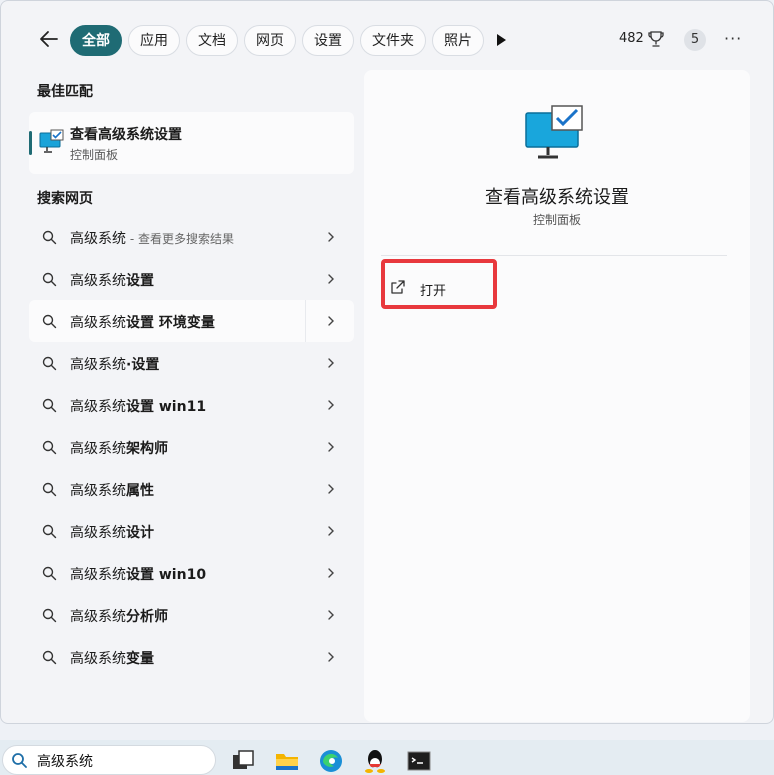 Image resolution: width=774 pixels, height=775 pixels. What do you see at coordinates (243, 761) in the screenshot?
I see `task-view-icon` at bounding box center [243, 761].